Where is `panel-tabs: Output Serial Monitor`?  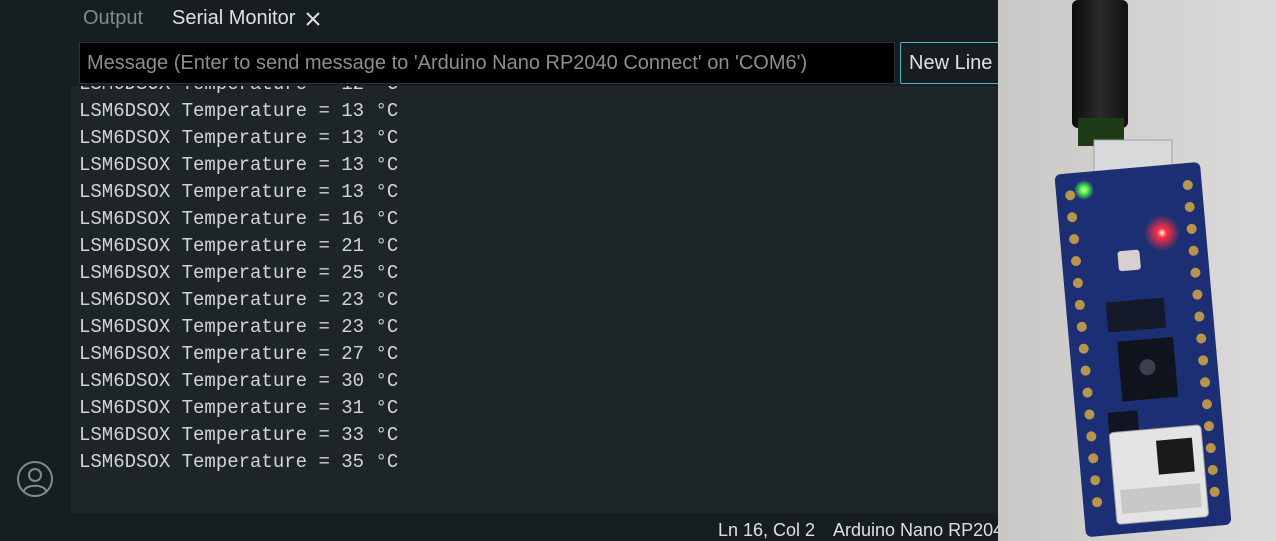
panel-tabs: Output Serial Monitor is located at coordinates (534, 20).